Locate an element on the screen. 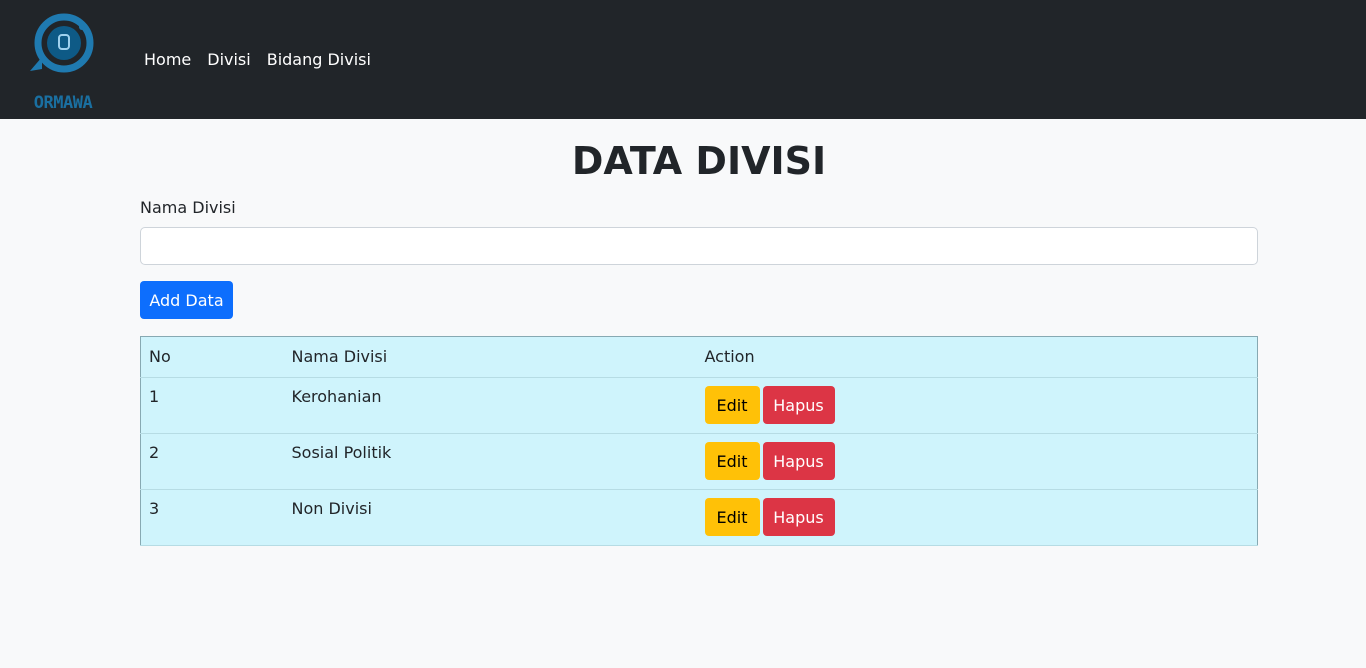 This screenshot has width=1366, height=668. table-header-row: No Nama Divisi Action is located at coordinates (699, 357).